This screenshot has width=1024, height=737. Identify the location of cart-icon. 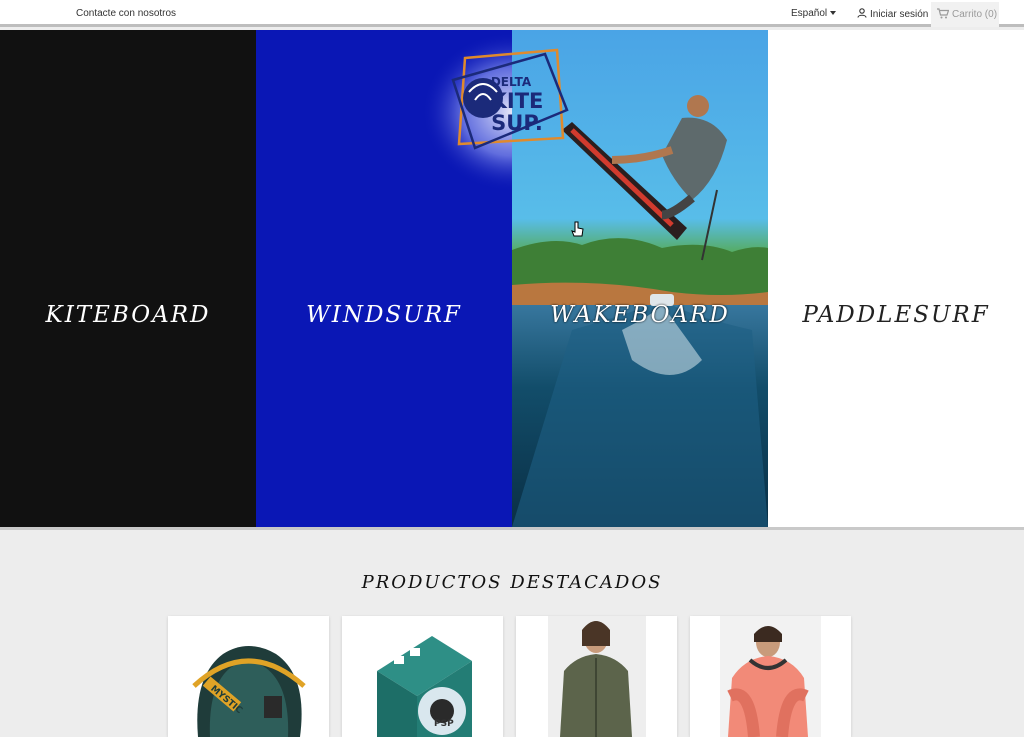
(943, 13).